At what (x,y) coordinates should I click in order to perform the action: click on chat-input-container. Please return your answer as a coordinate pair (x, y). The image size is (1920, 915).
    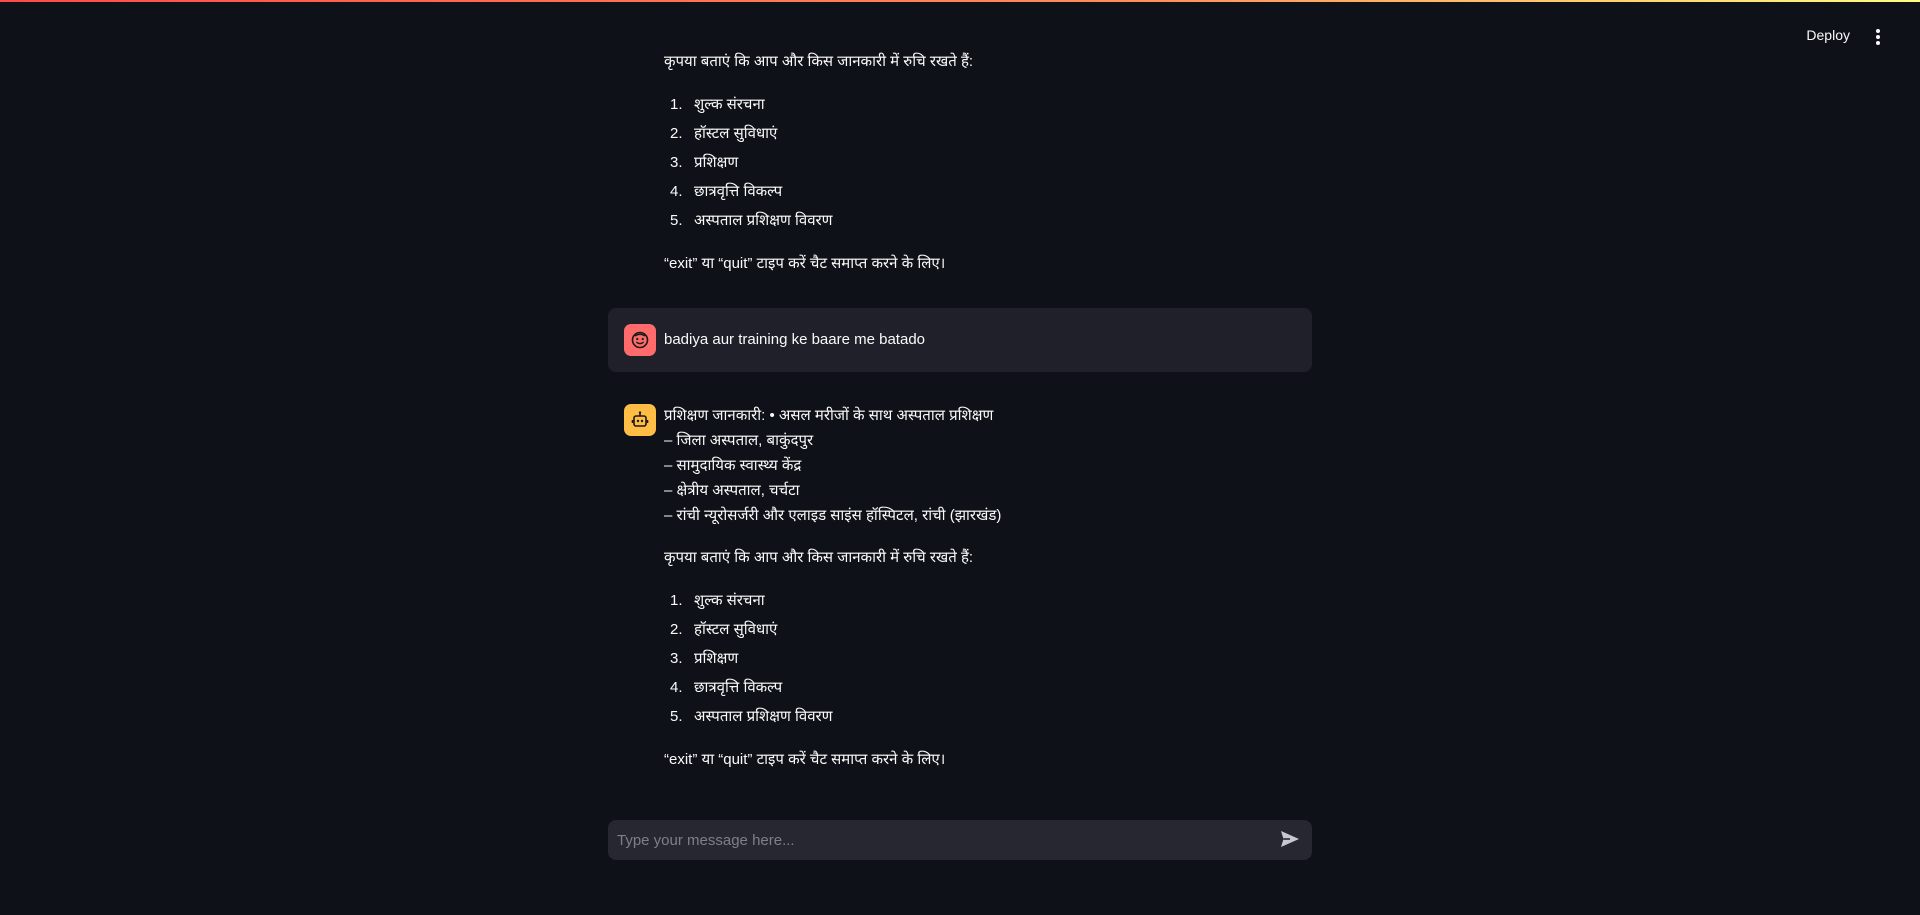
    Looking at the image, I should click on (960, 840).